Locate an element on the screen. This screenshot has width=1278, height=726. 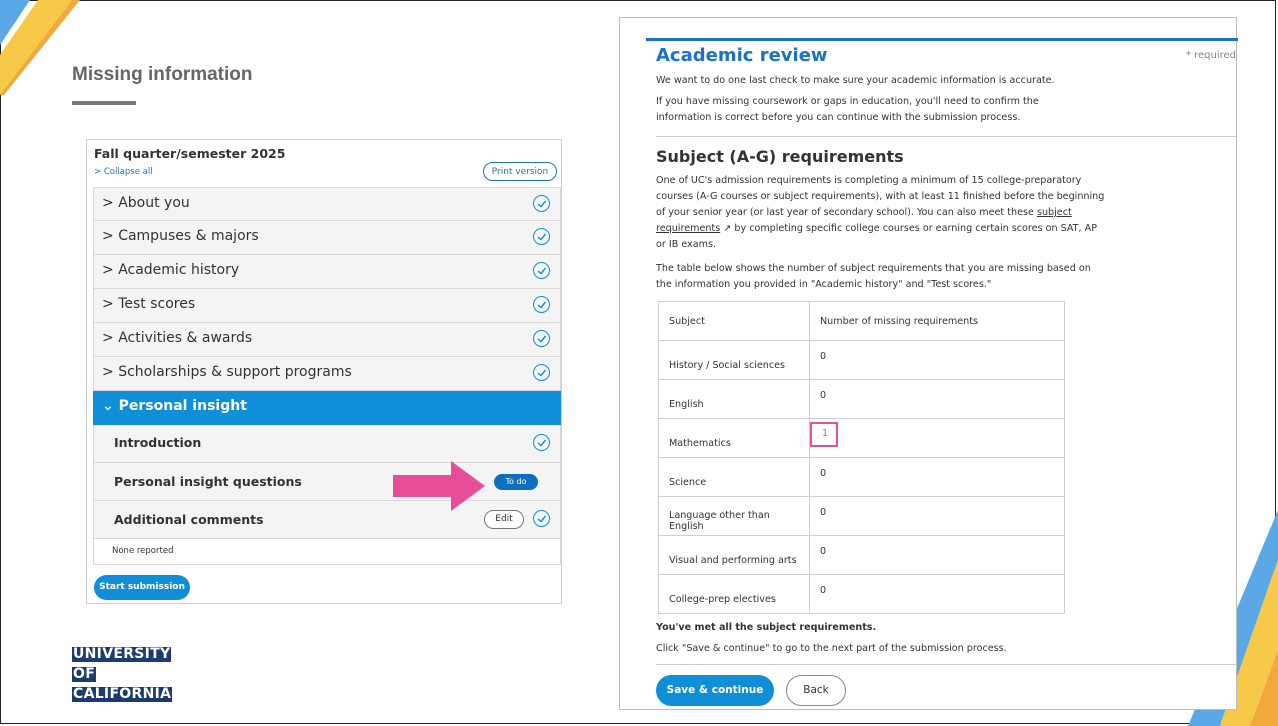
table-row: English 0 is located at coordinates (861, 399).